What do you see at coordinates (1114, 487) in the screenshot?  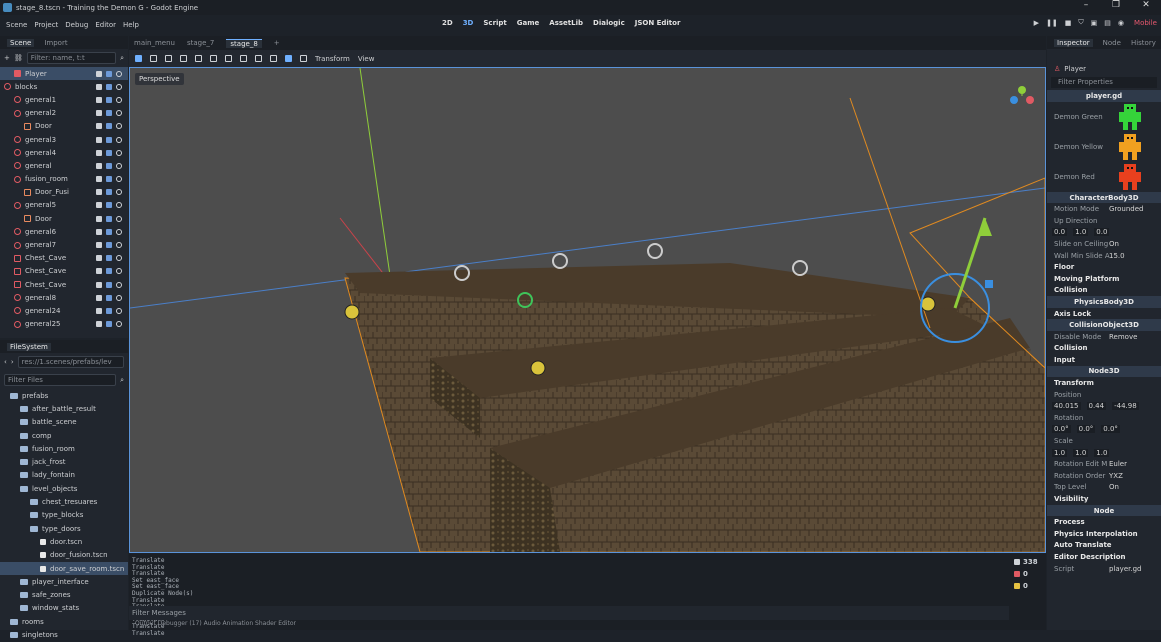 I see `top-level-checkbox: On` at bounding box center [1114, 487].